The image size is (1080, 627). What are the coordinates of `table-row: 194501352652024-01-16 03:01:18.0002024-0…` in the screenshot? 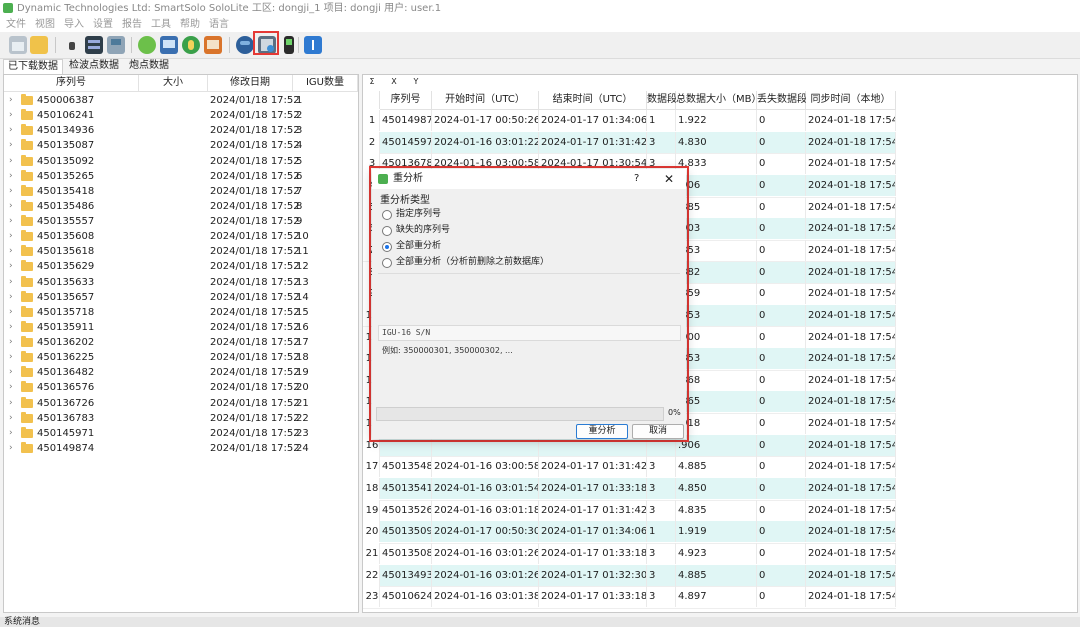 It's located at (629, 511).